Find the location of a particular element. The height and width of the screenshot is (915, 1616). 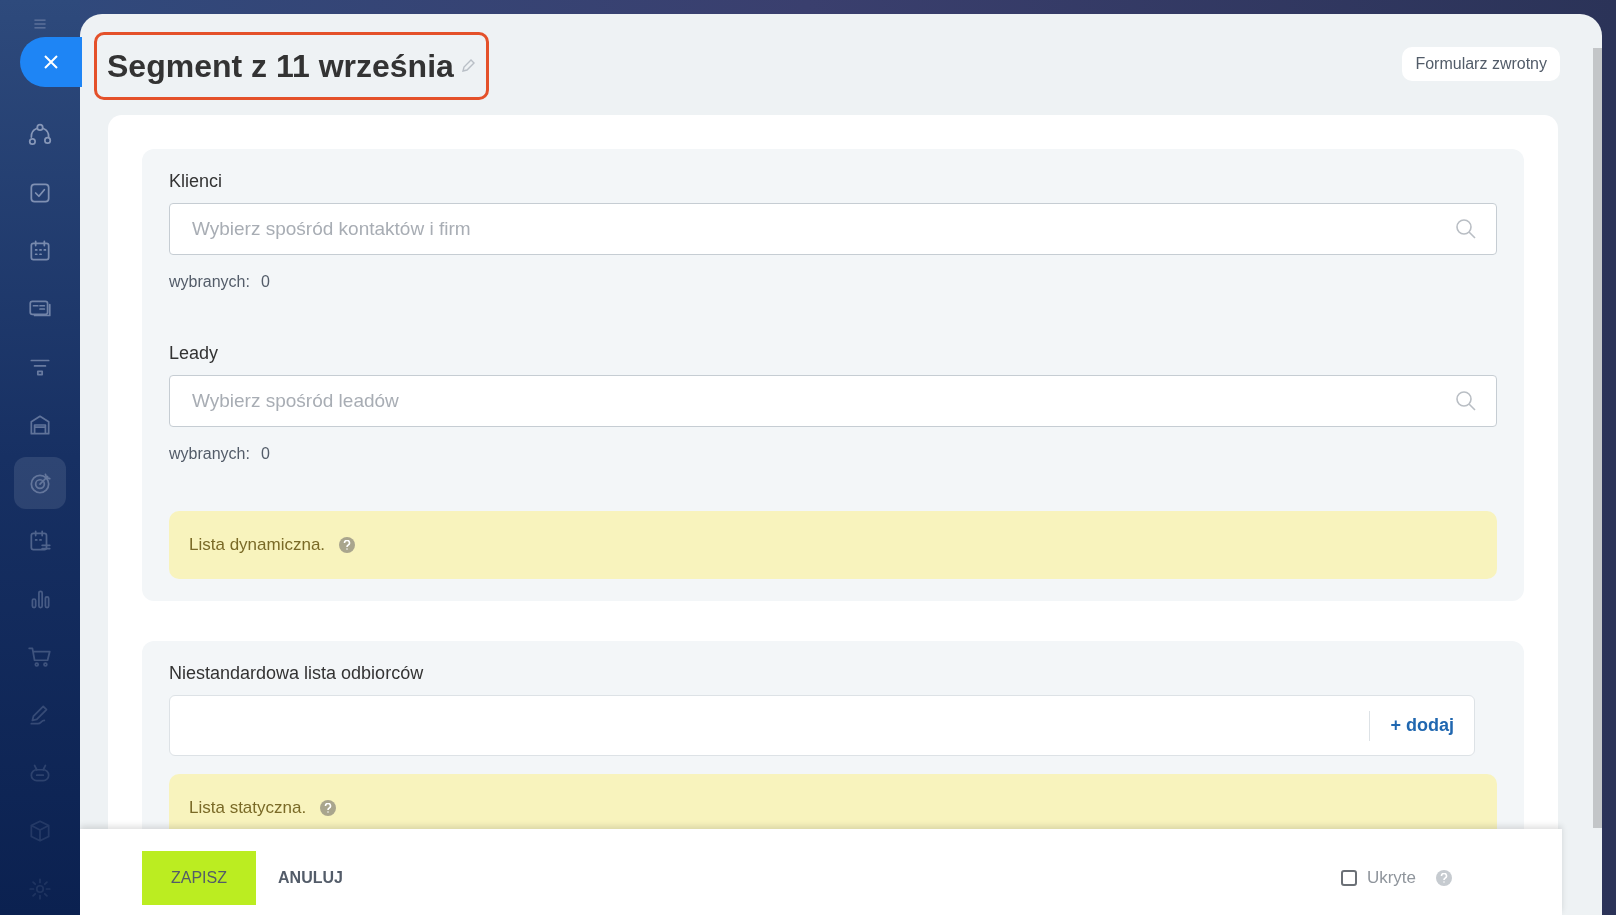

field-label: Niestandardowa lista odbiorców is located at coordinates (297, 673).